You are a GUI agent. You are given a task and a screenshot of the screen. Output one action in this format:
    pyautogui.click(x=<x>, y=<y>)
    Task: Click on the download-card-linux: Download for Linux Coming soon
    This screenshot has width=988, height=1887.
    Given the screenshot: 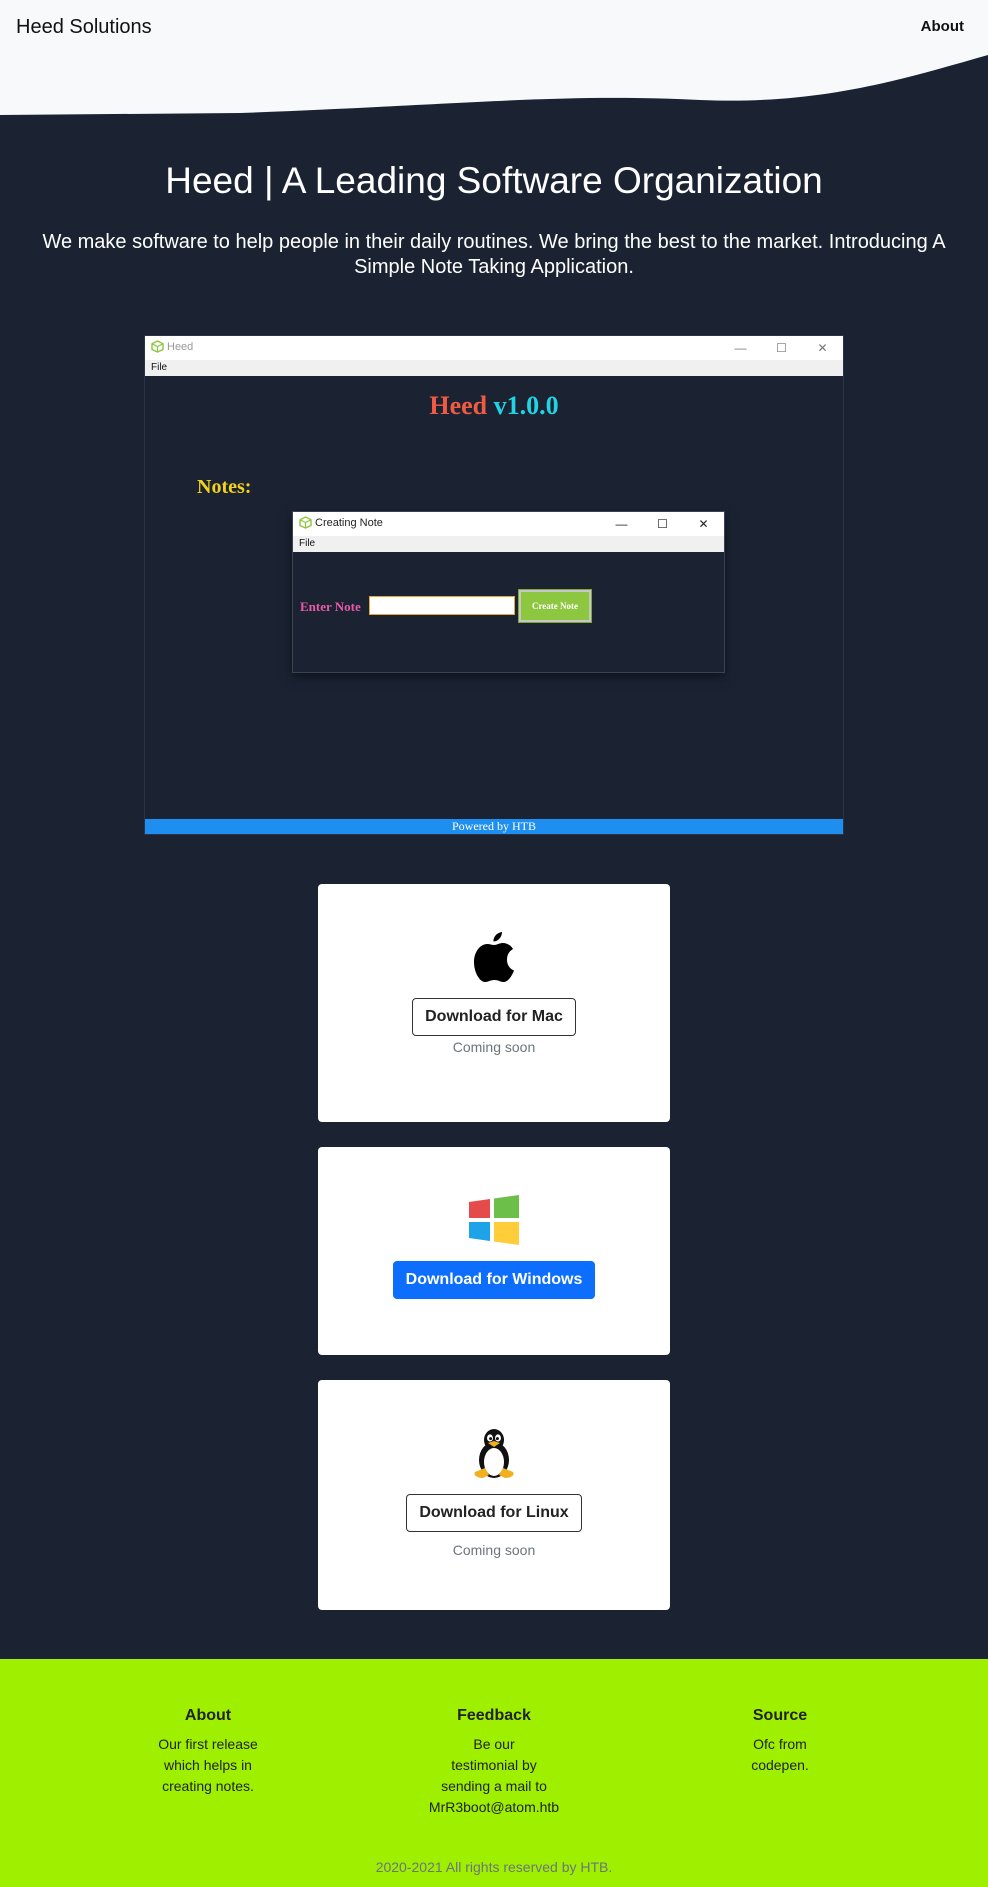 What is the action you would take?
    pyautogui.click(x=494, y=1495)
    